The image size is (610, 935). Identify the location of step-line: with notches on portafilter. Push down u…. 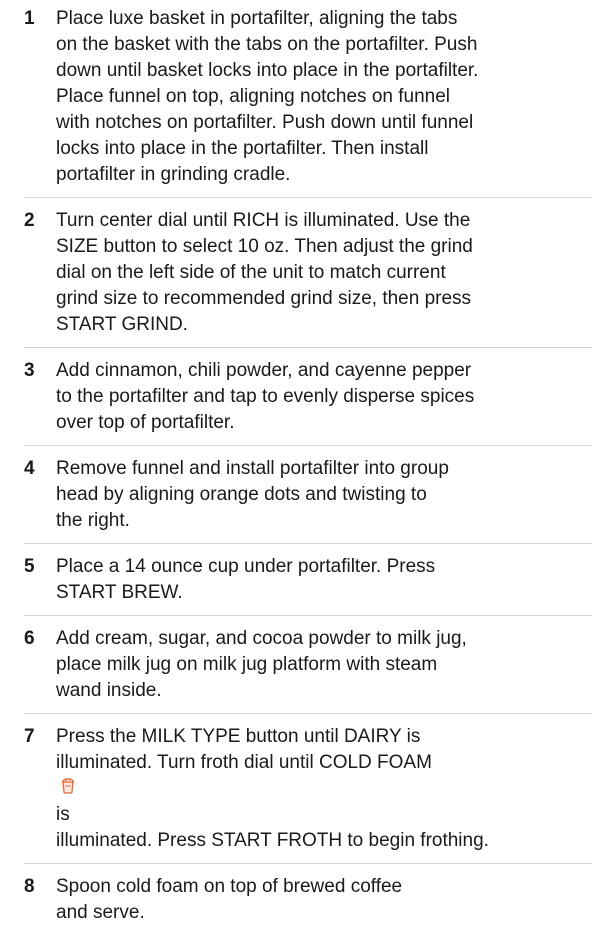
(265, 122).